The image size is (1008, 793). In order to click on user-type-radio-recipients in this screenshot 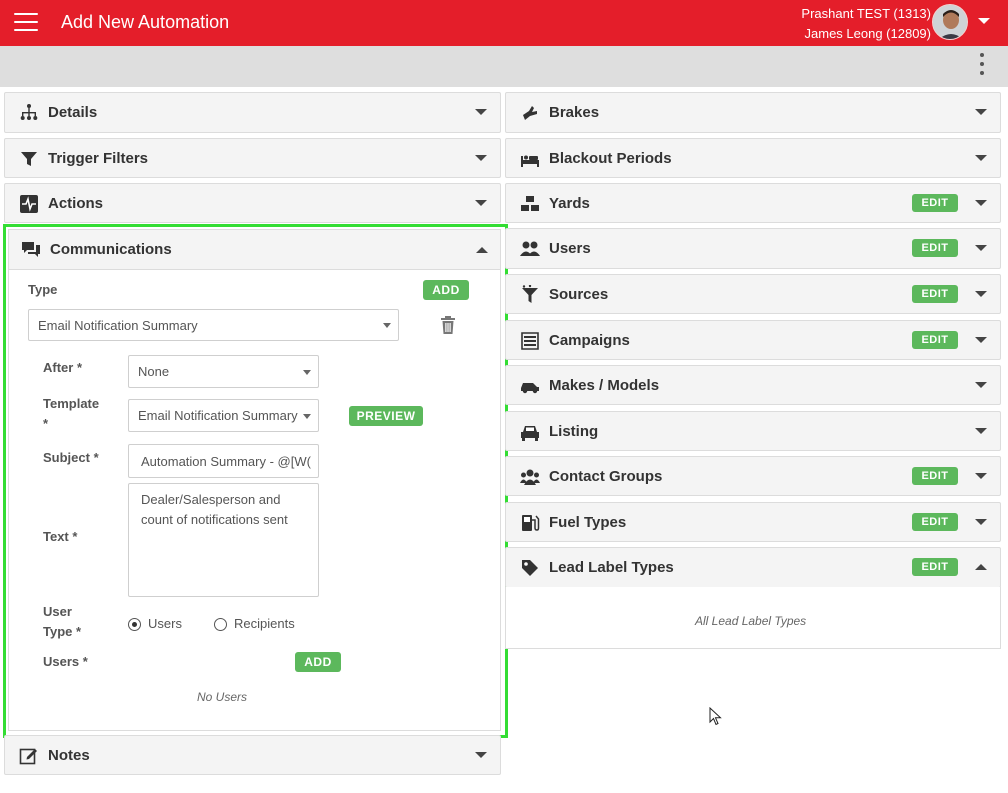, I will do `click(220, 624)`.